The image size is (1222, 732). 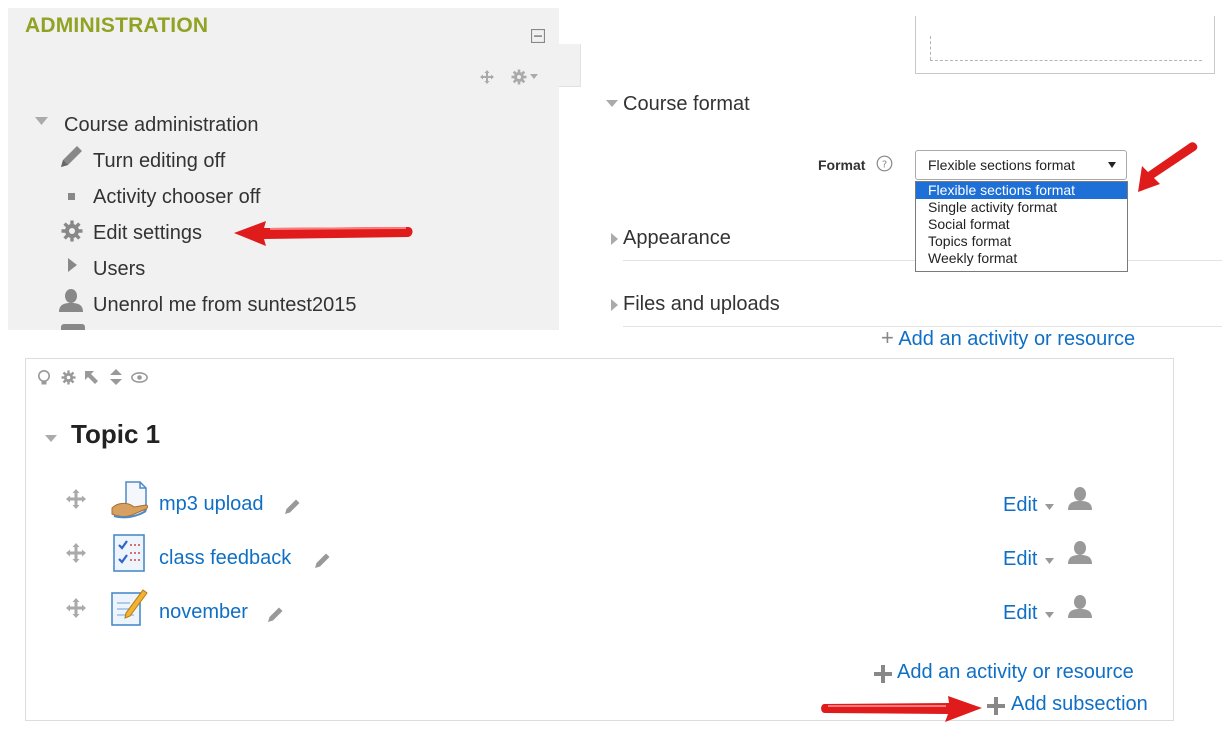 What do you see at coordinates (91, 377) in the screenshot?
I see `highlight-arrow-icon` at bounding box center [91, 377].